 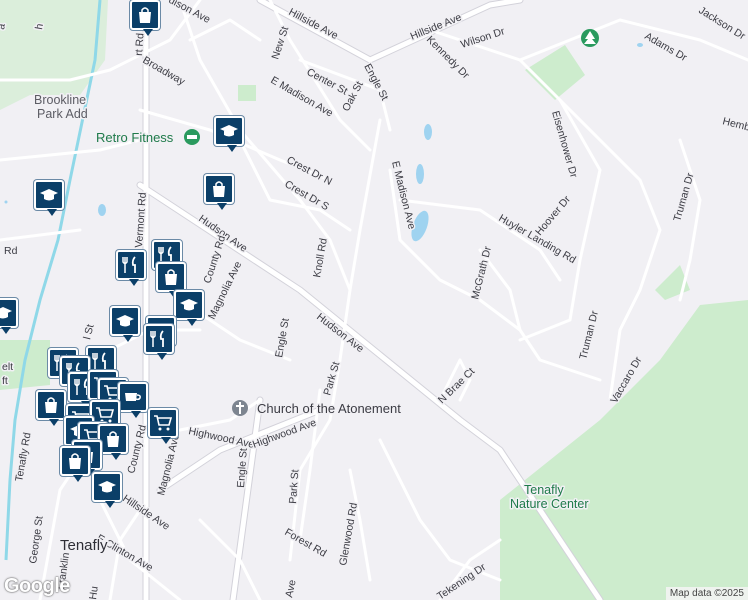 What do you see at coordinates (240, 408) in the screenshot?
I see `church-poi` at bounding box center [240, 408].